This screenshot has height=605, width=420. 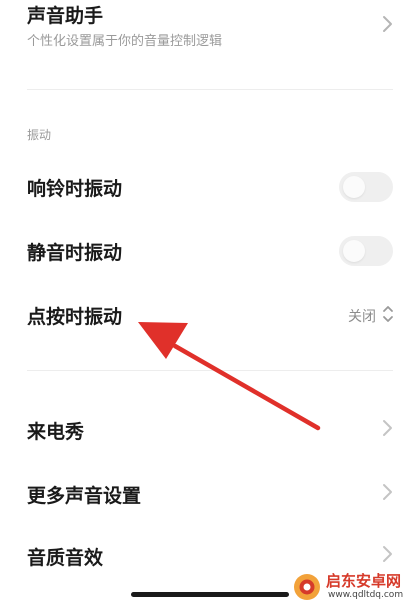 What do you see at coordinates (75, 189) in the screenshot?
I see `ring-vibrate-label: 响铃时振动` at bounding box center [75, 189].